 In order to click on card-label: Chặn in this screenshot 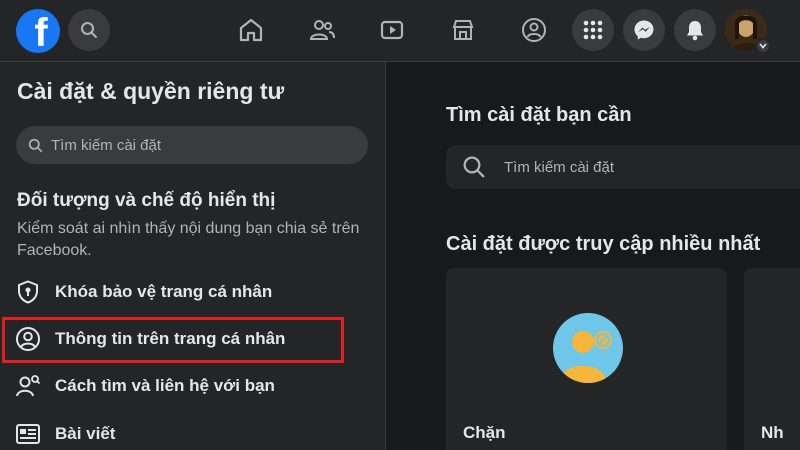, I will do `click(484, 432)`.